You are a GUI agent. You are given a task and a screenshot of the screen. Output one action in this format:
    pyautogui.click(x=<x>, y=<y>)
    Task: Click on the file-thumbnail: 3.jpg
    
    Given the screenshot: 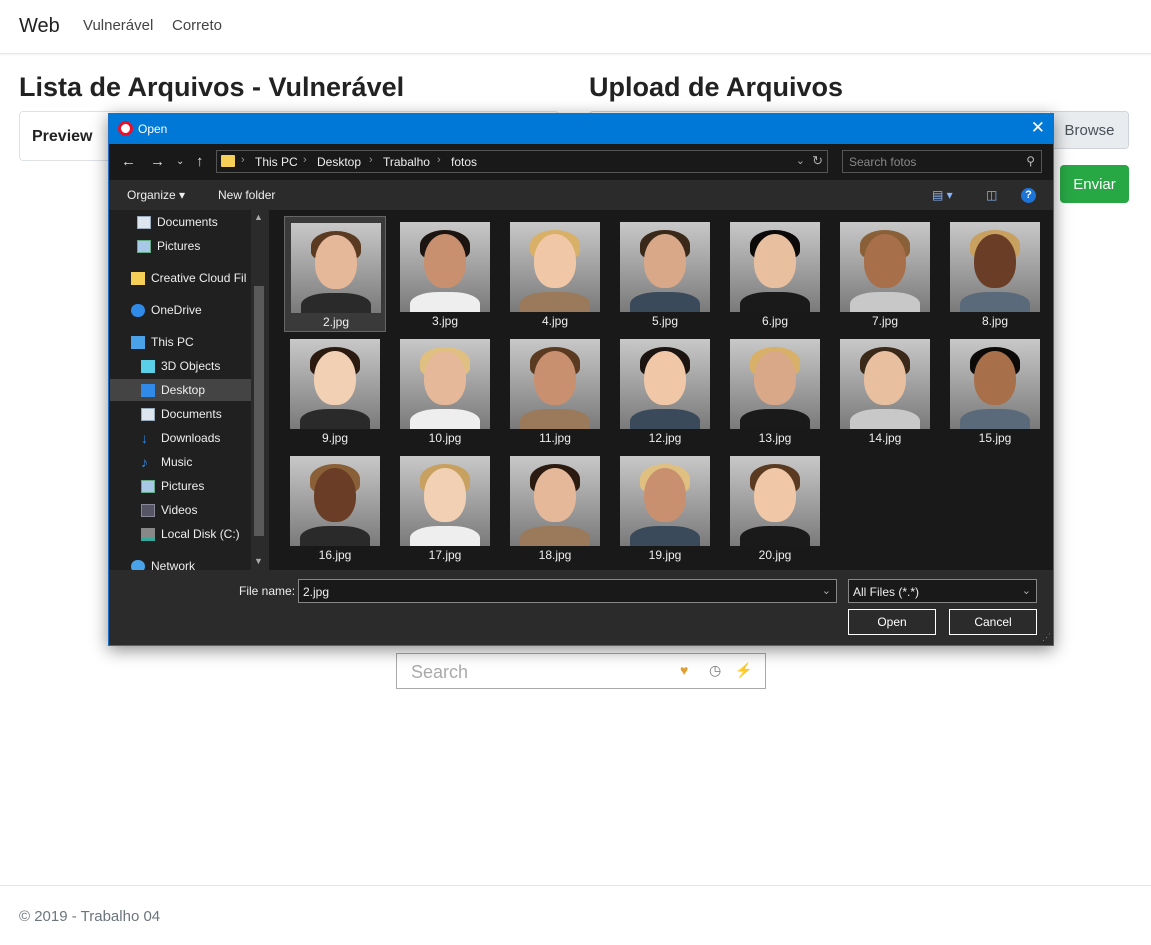 What is the action you would take?
    pyautogui.click(x=445, y=274)
    